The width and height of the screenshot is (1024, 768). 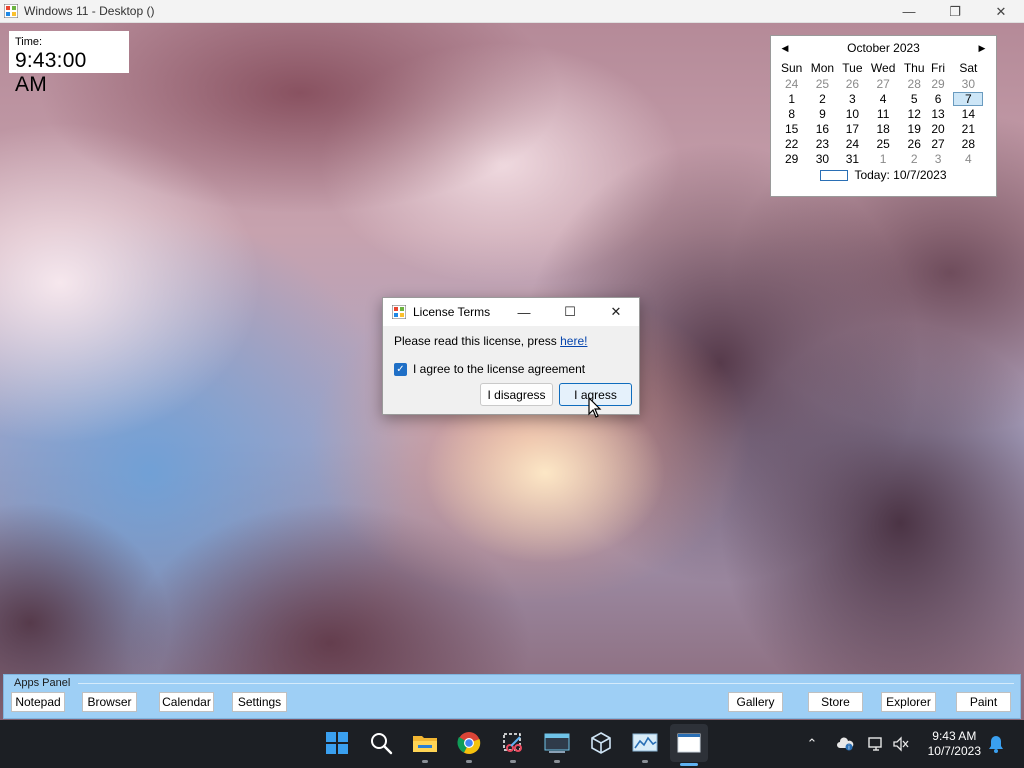 What do you see at coordinates (259, 702) in the screenshot?
I see `settings-button: Settings` at bounding box center [259, 702].